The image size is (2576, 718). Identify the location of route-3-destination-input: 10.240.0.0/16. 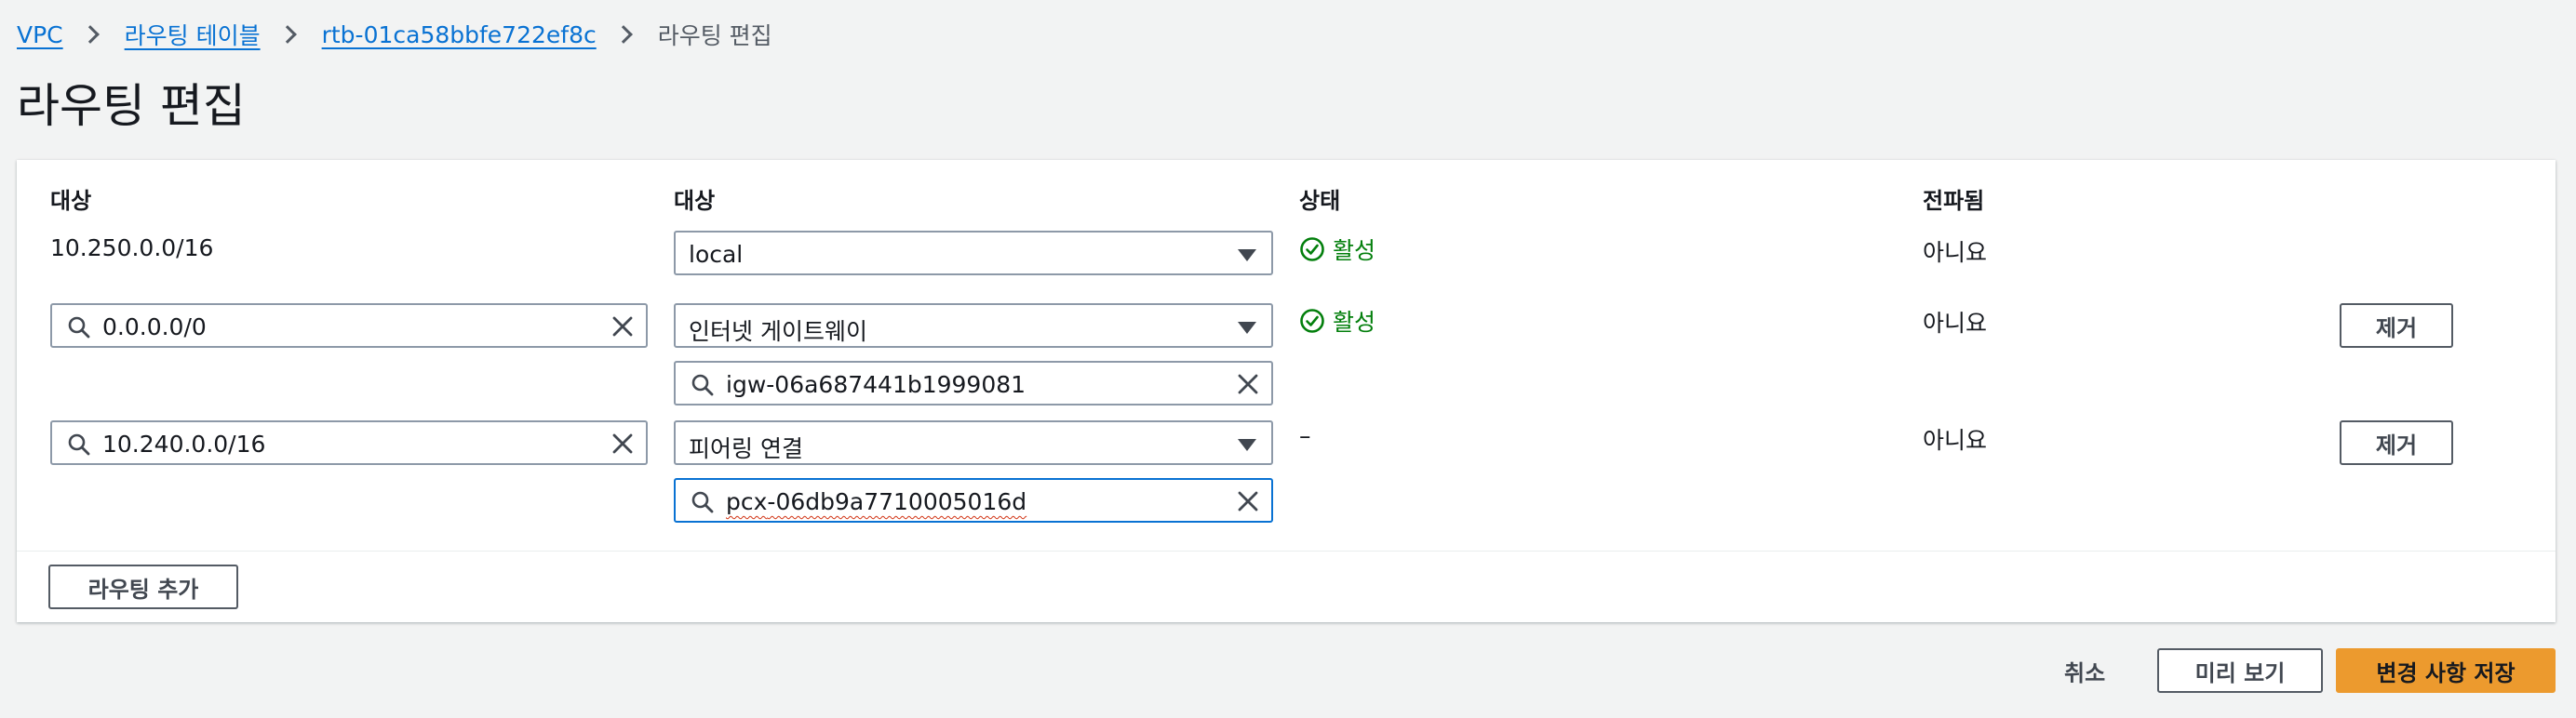
(349, 442).